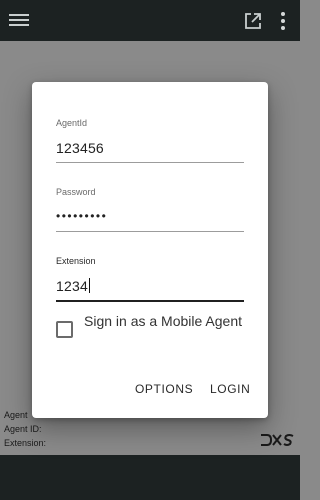 The image size is (320, 500). I want to click on mobile-agent-label: Sign in as a Mobile Agent, so click(164, 321).